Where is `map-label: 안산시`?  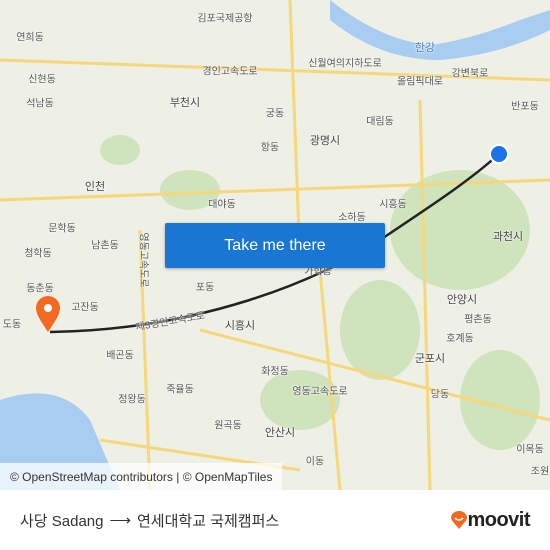
map-label: 안산시 is located at coordinates (280, 433).